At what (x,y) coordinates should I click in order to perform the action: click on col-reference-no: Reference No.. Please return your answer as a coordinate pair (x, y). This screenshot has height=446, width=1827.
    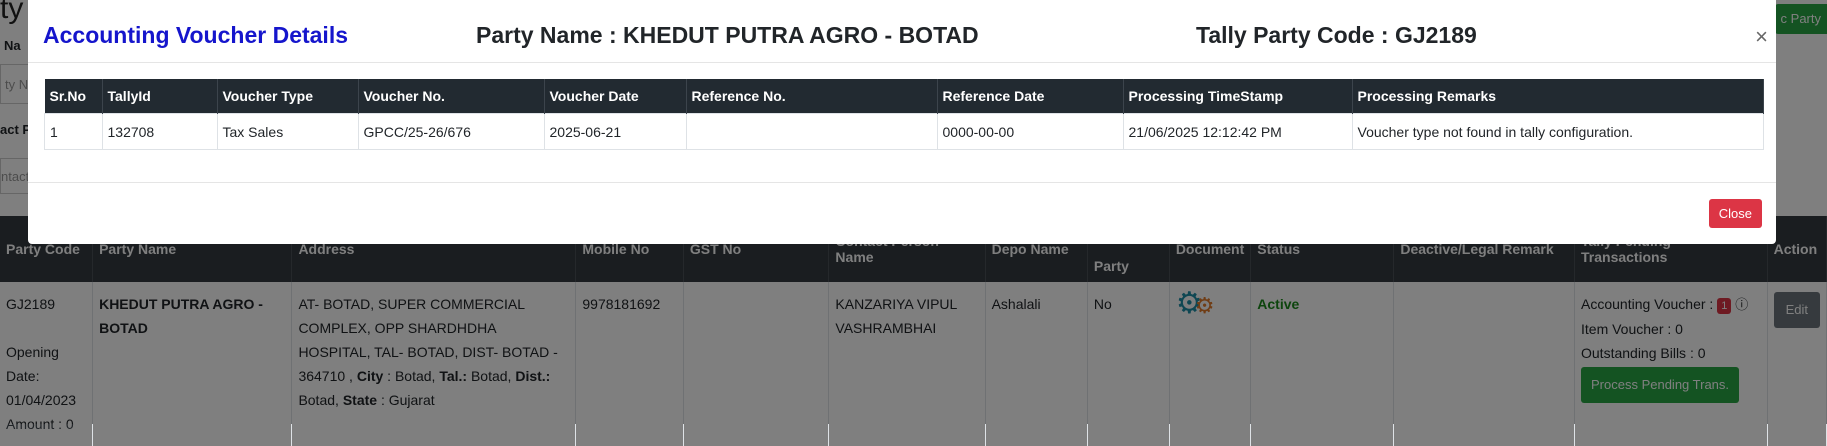
    Looking at the image, I should click on (812, 96).